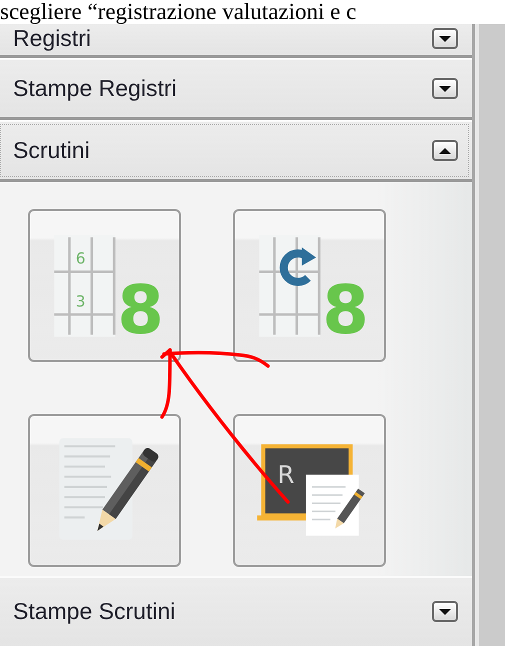  What do you see at coordinates (80, 301) in the screenshot?
I see `grade-digit: 3` at bounding box center [80, 301].